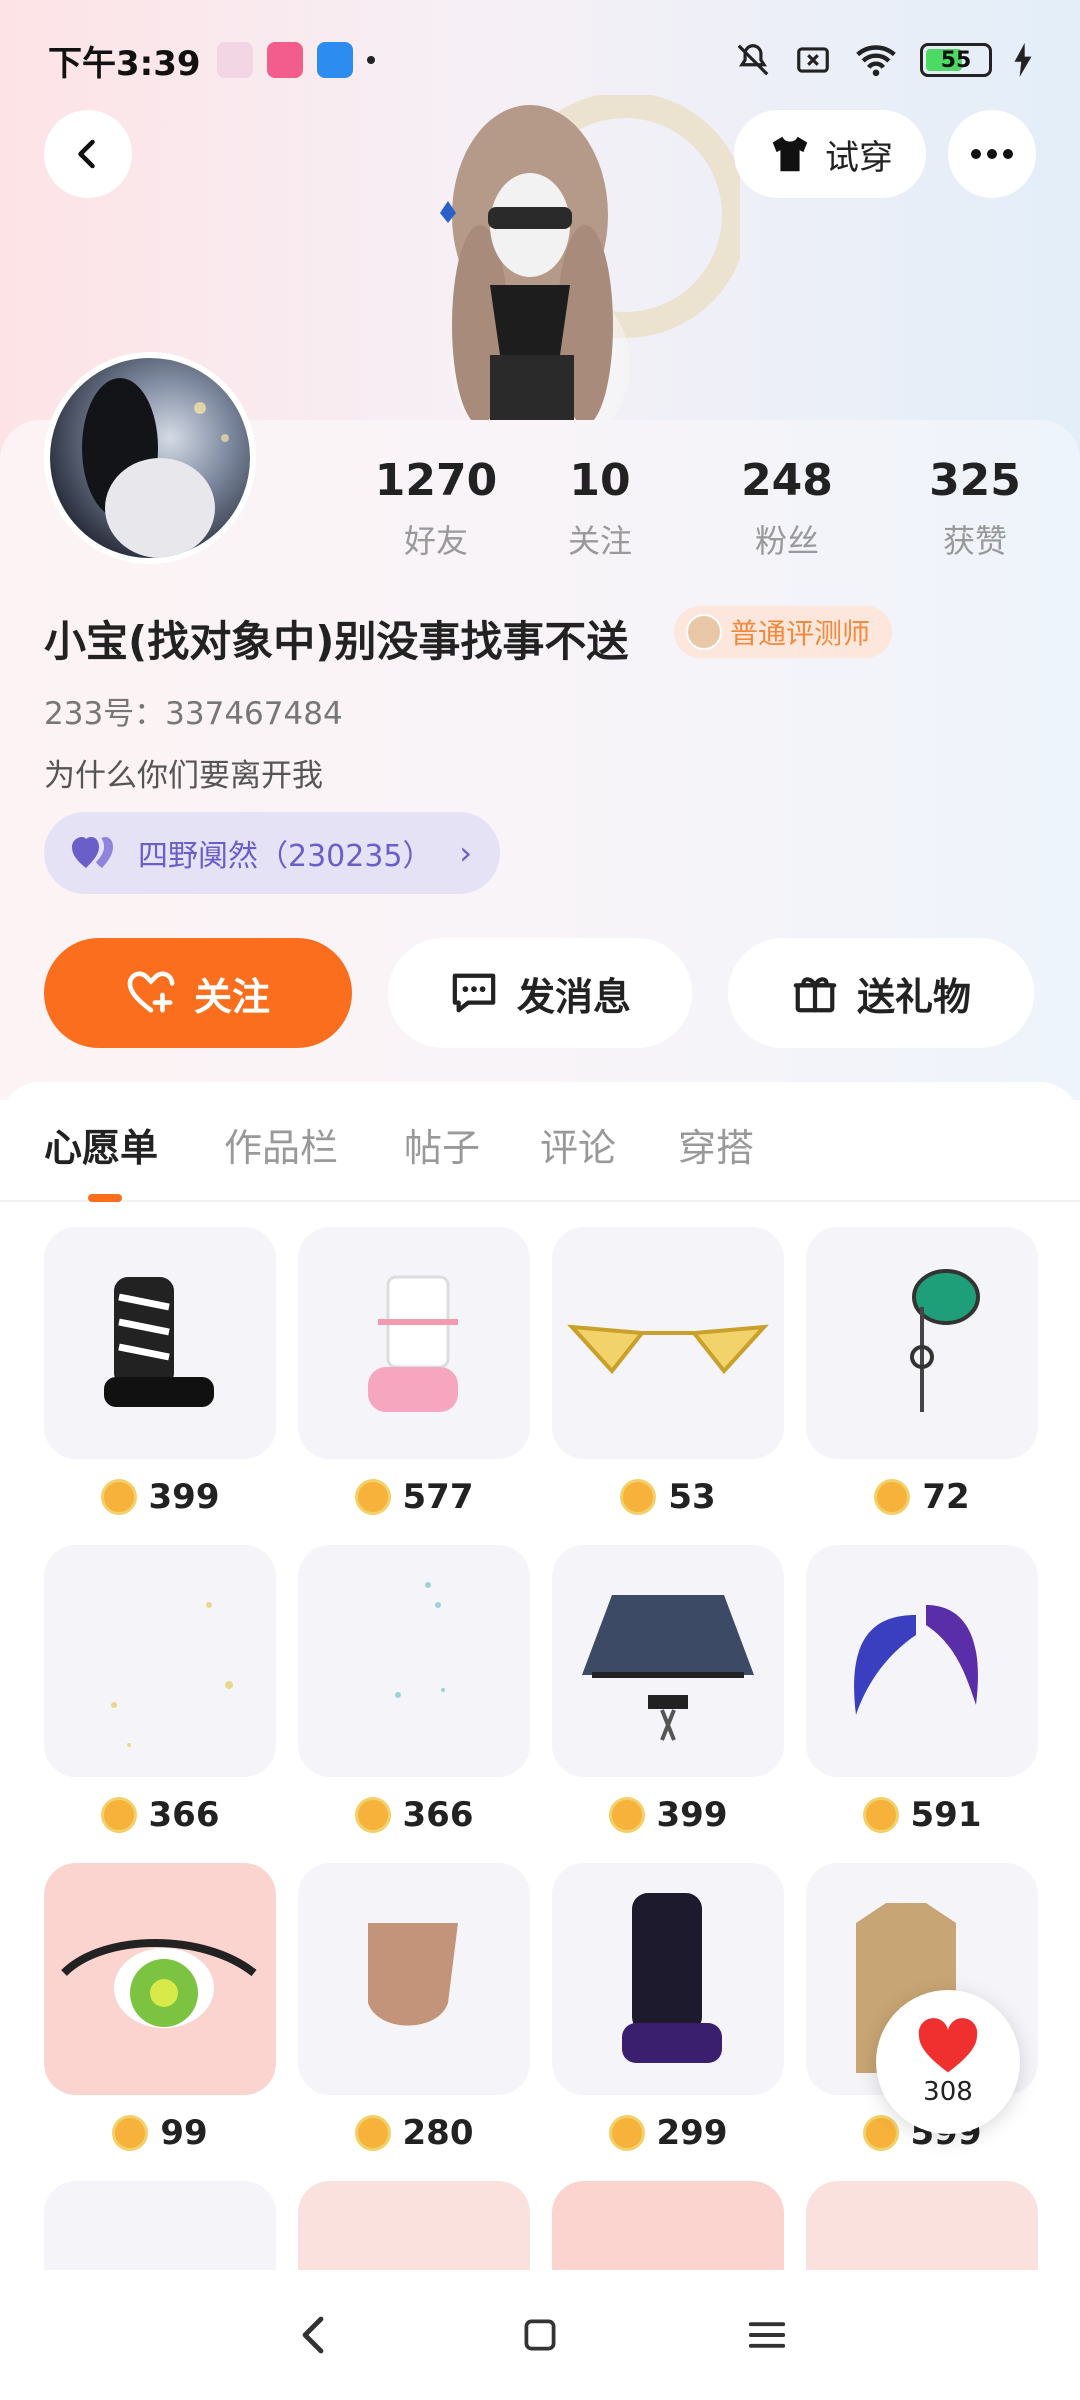 The width and height of the screenshot is (1080, 2400). I want to click on nav-home-button, so click(540, 2335).